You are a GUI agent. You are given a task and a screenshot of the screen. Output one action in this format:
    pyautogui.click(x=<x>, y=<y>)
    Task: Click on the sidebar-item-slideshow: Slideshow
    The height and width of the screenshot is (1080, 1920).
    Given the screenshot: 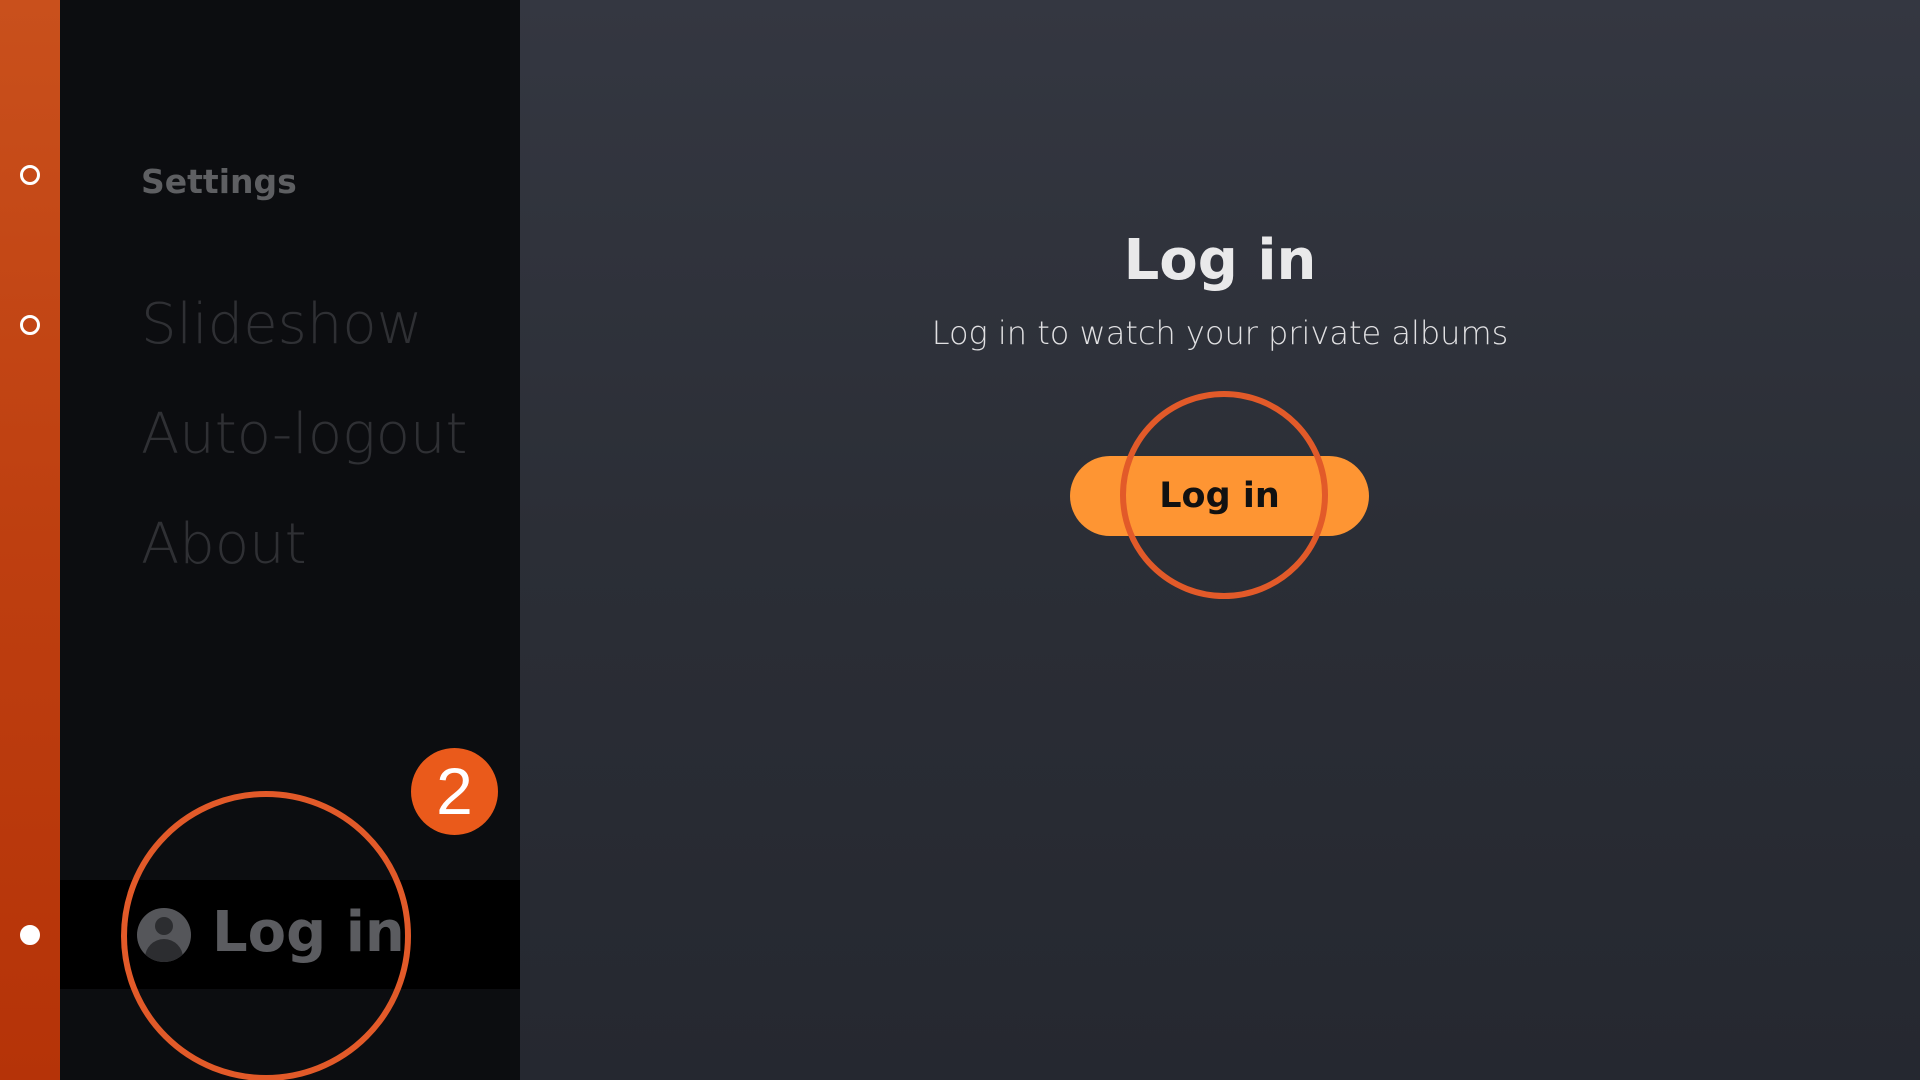 What is the action you would take?
    pyautogui.click(x=281, y=324)
    